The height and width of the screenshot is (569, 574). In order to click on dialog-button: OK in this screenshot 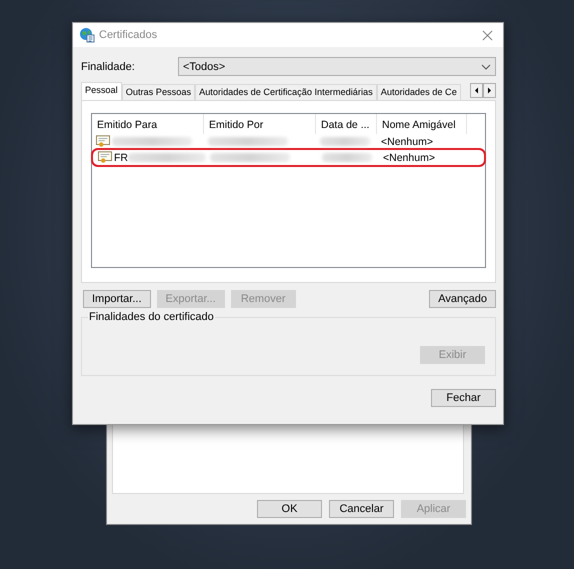, I will do `click(289, 509)`.